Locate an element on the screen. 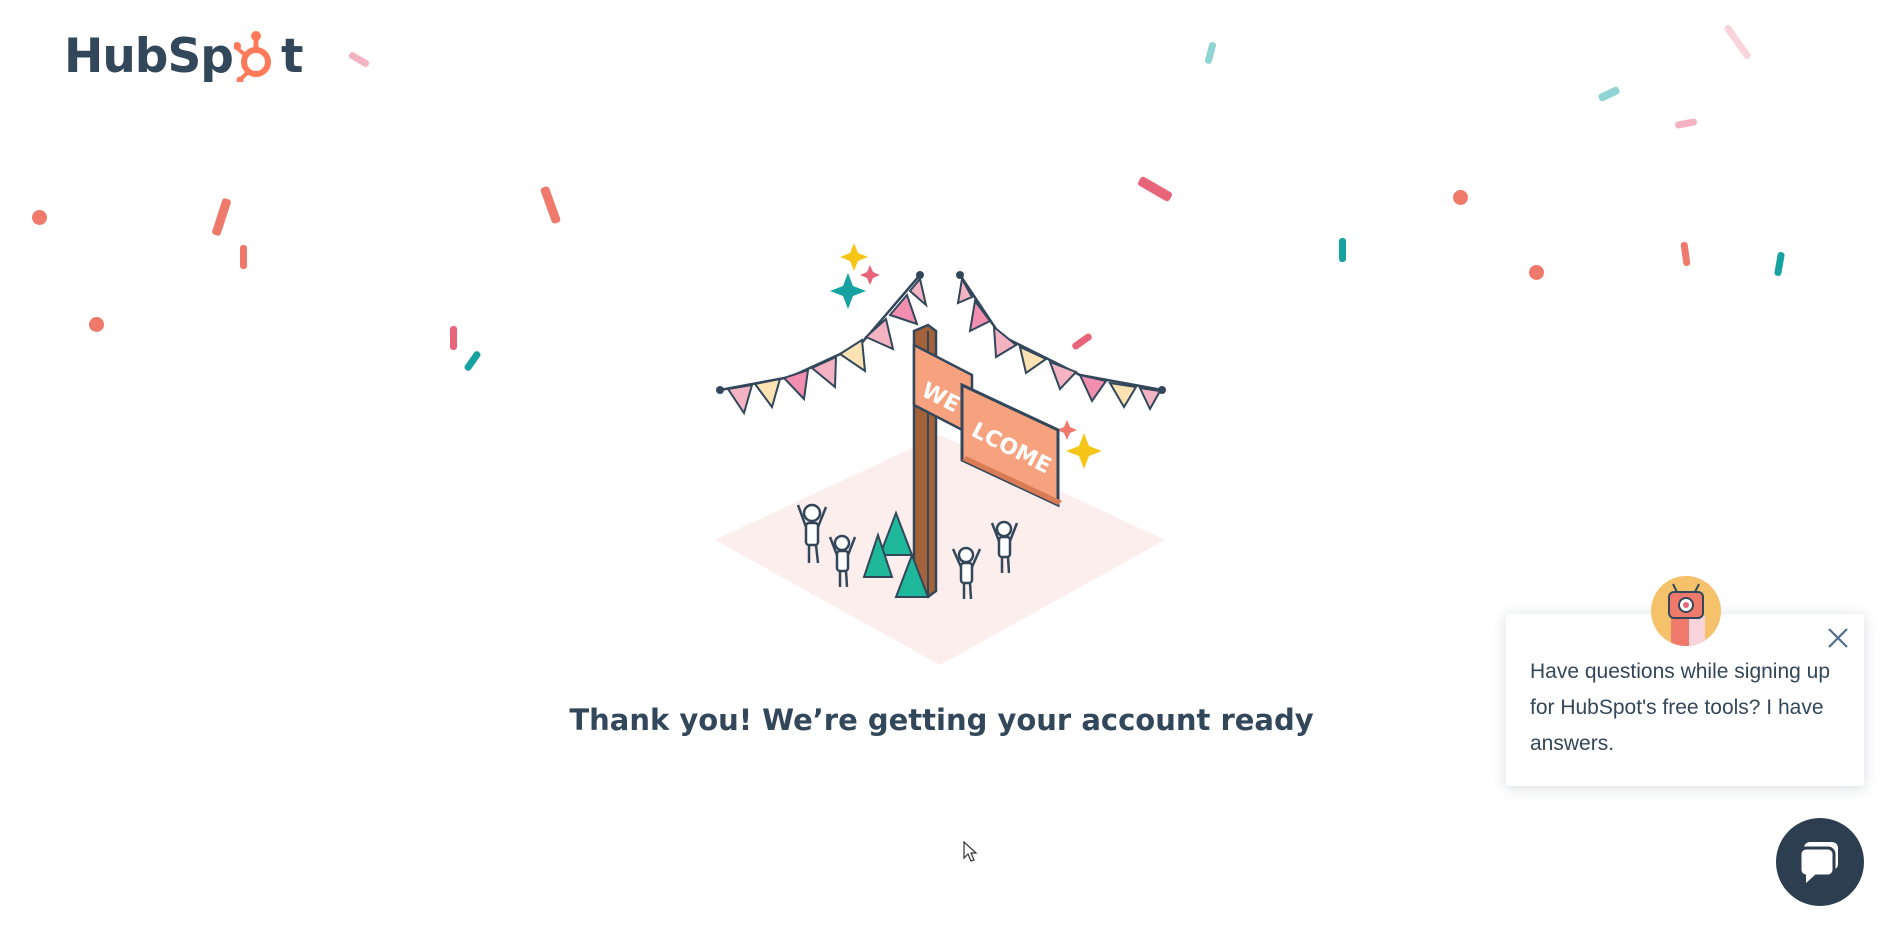 The width and height of the screenshot is (1883, 925). logo-text-right: t is located at coordinates (291, 56).